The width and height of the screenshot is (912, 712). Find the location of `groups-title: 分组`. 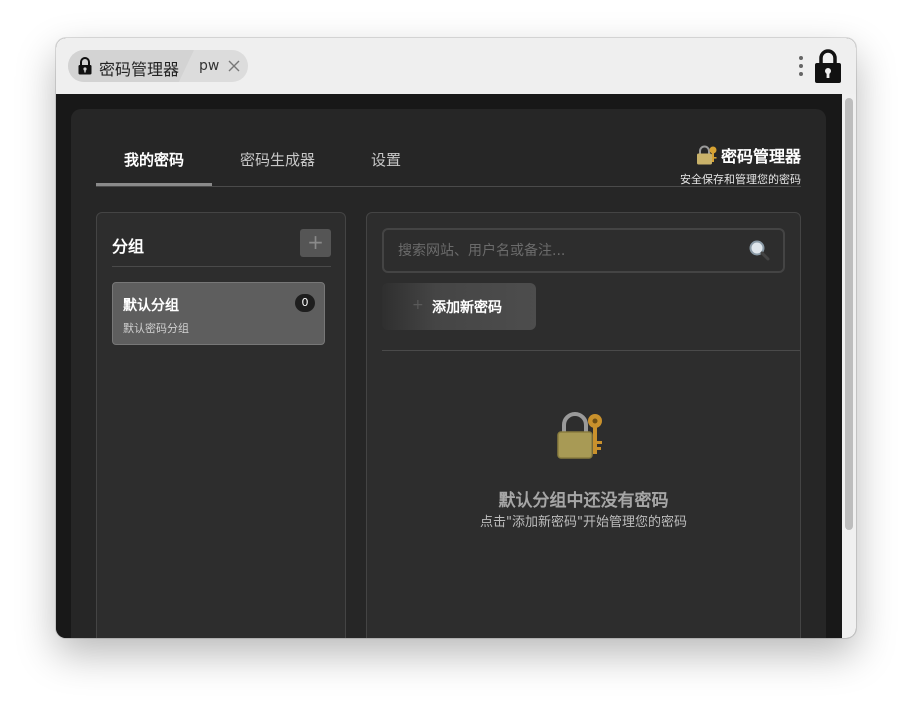

groups-title: 分组 is located at coordinates (128, 246).